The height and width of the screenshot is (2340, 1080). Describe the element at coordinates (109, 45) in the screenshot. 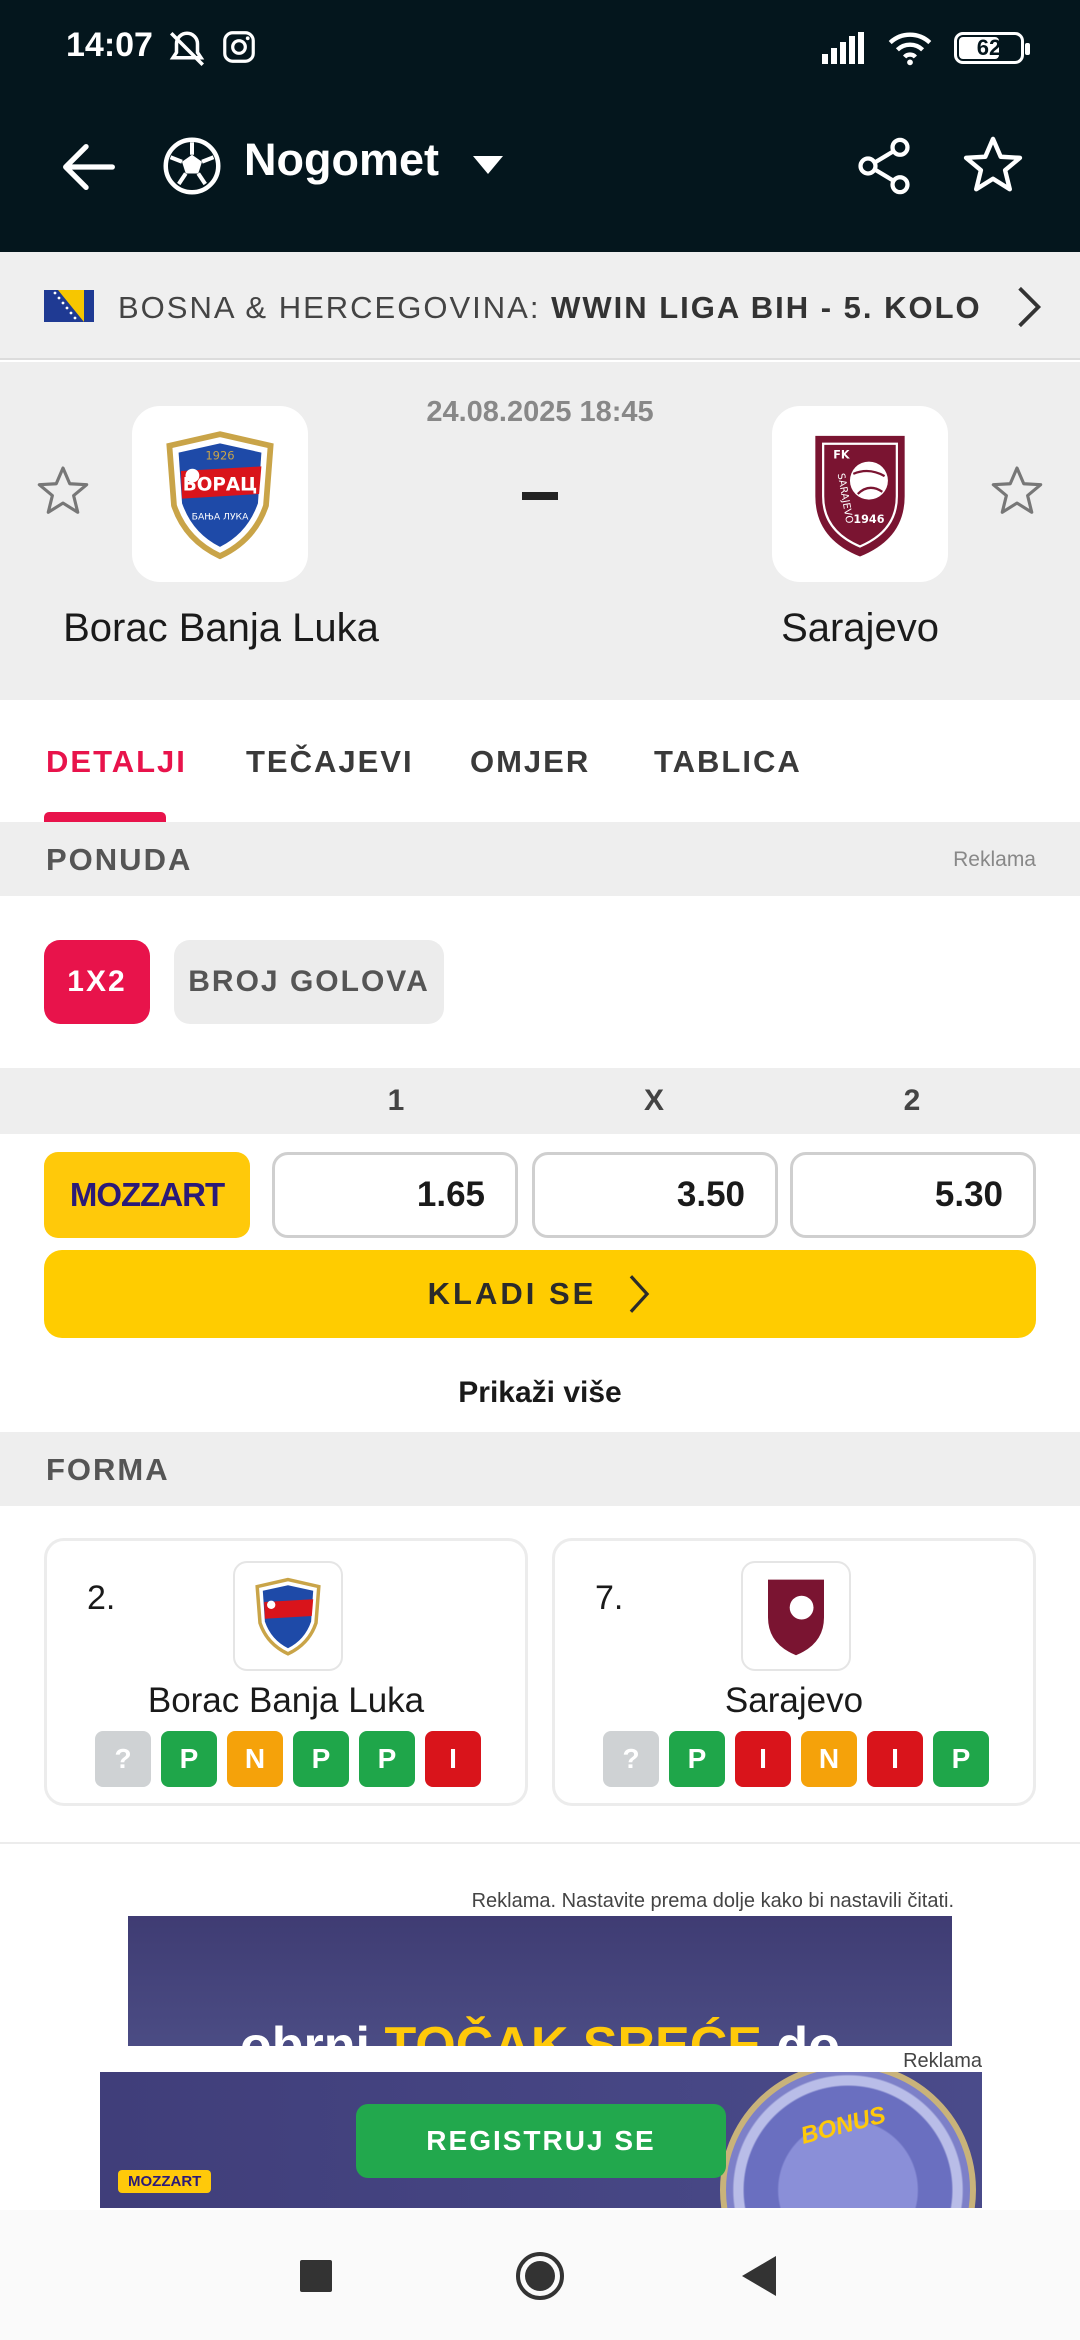

I see `status-time: 14:07` at that location.